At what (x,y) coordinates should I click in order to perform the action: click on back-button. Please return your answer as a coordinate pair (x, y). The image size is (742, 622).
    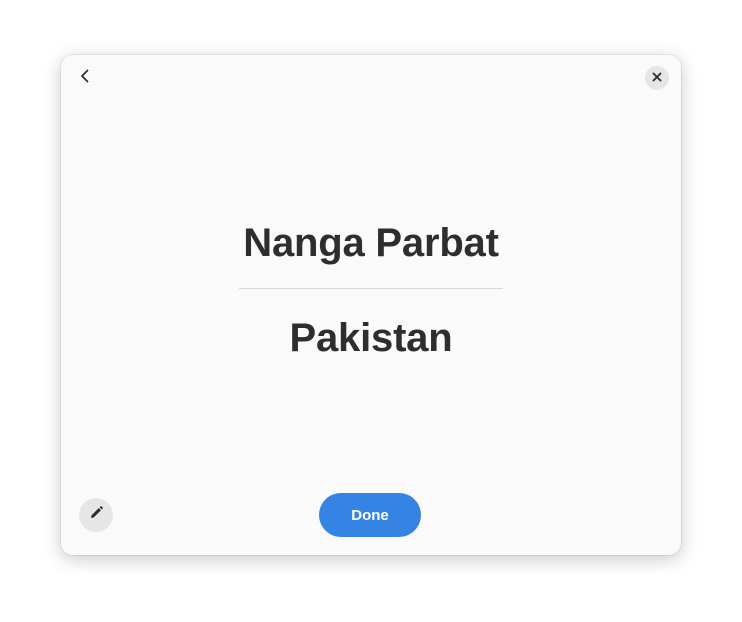
    Looking at the image, I should click on (85, 78).